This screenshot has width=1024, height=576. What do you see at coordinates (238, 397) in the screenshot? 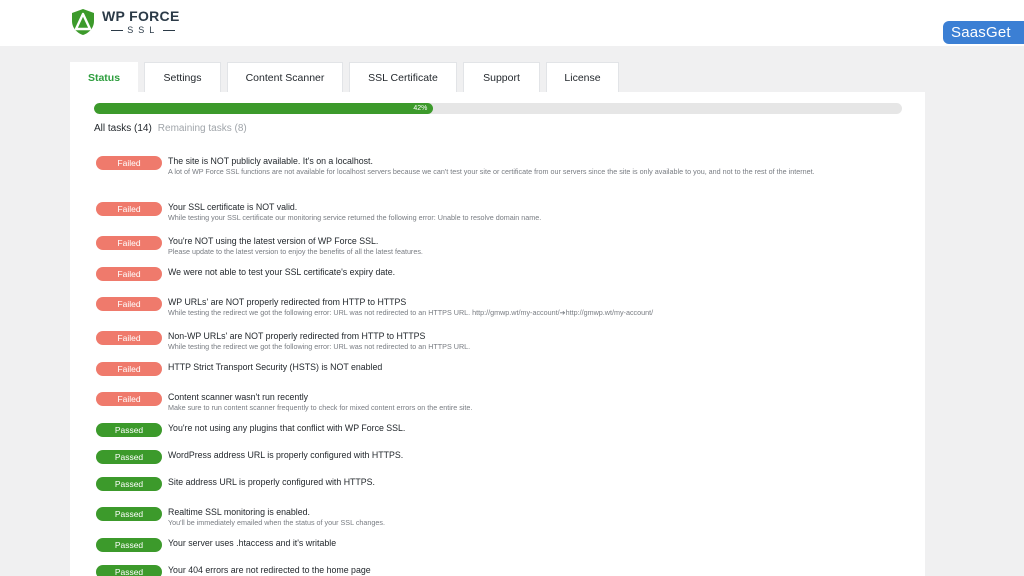
I see `task-title: Content scanner wasn't run recently` at bounding box center [238, 397].